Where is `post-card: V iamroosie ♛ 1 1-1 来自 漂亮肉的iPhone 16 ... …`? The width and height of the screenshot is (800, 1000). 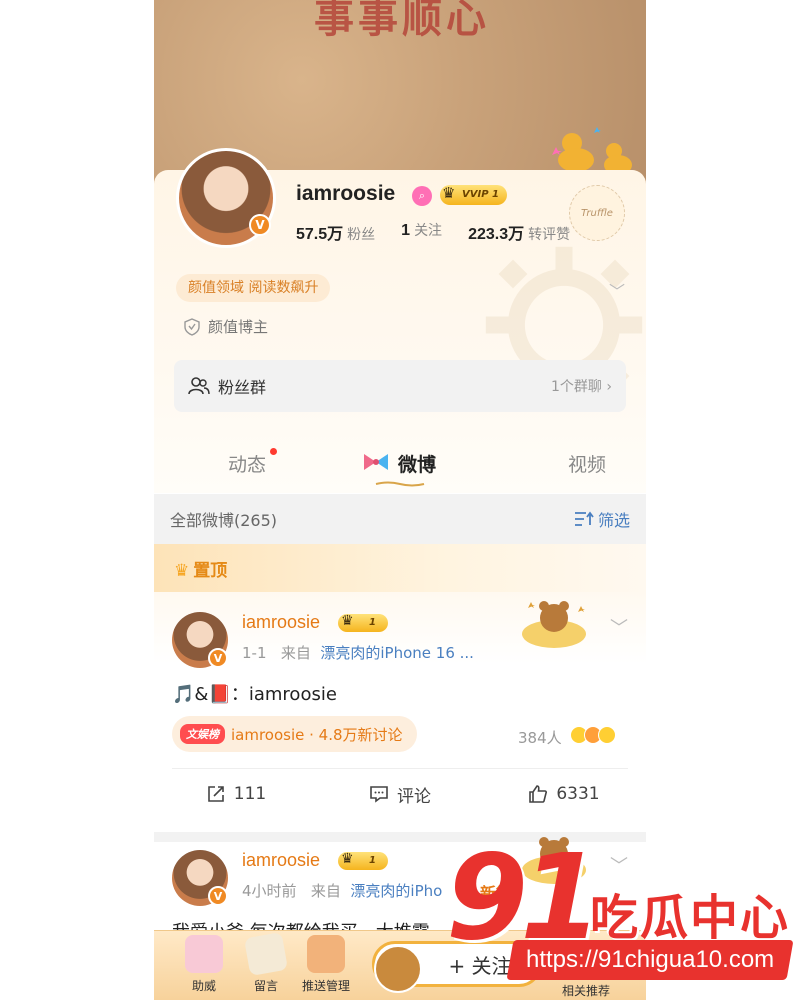 post-card: V iamroosie ♛ 1 1-1 来自 漂亮肉的iPhone 16 ... … is located at coordinates (400, 712).